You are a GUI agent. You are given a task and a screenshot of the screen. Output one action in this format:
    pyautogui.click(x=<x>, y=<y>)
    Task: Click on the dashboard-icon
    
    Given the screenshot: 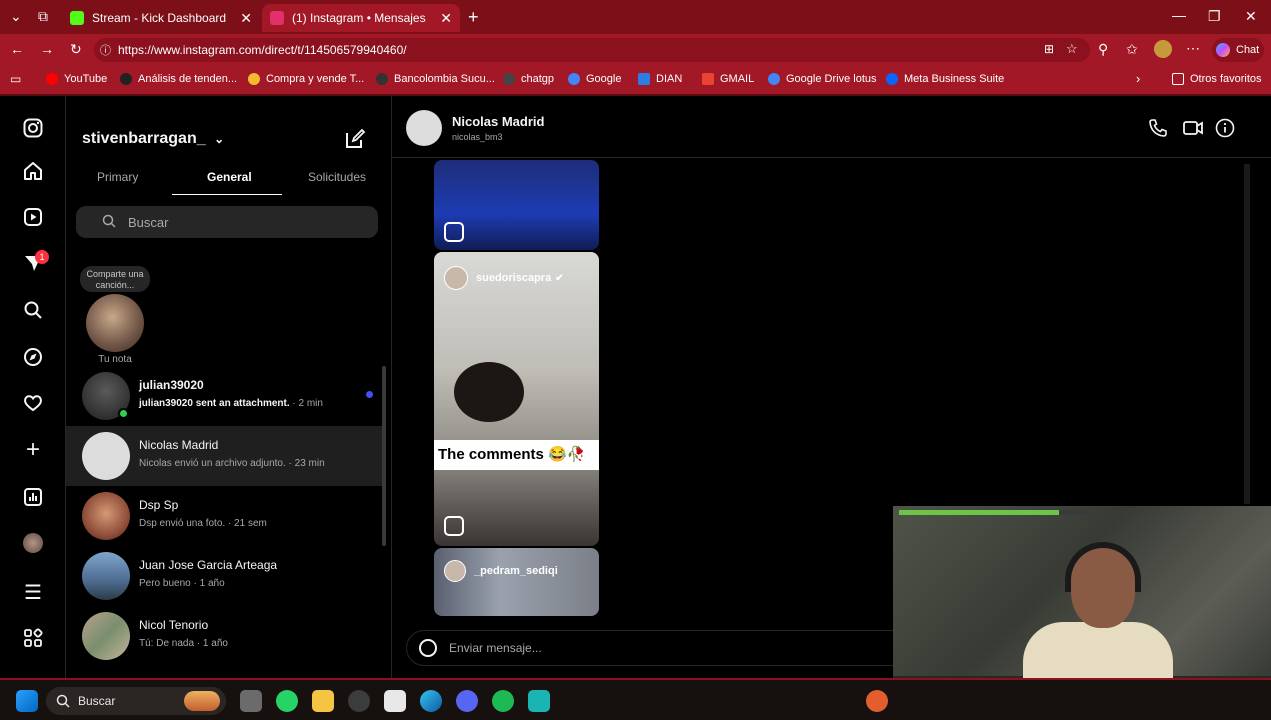 What is the action you would take?
    pyautogui.click(x=33, y=497)
    